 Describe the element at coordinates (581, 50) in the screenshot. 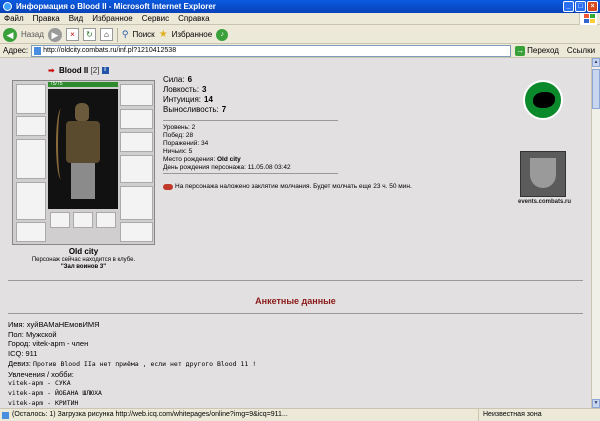

I see `links-button: Ссылки` at that location.